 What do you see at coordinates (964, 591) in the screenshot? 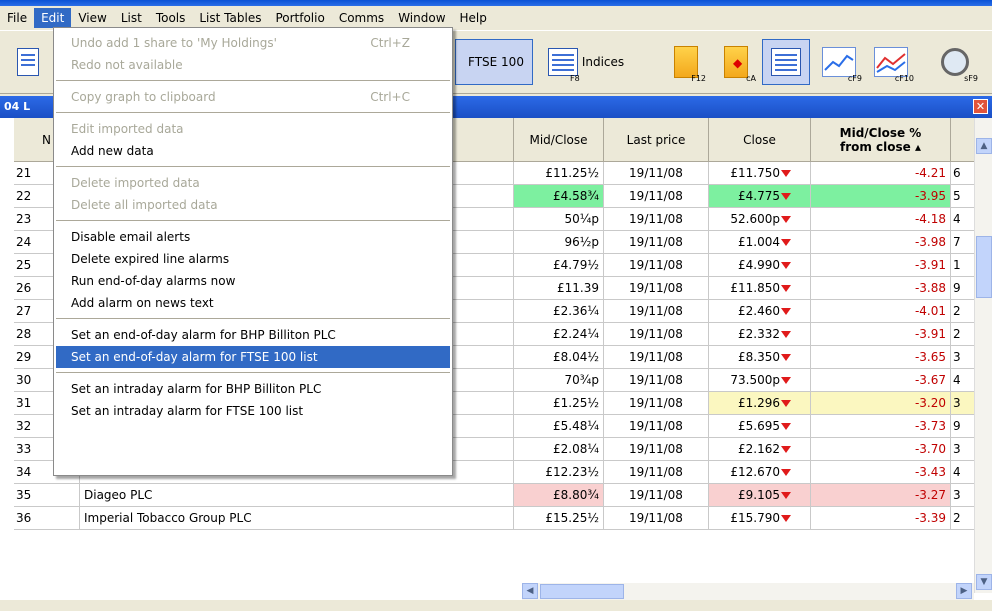
I see `scroll-right-icon: ▶` at bounding box center [964, 591].